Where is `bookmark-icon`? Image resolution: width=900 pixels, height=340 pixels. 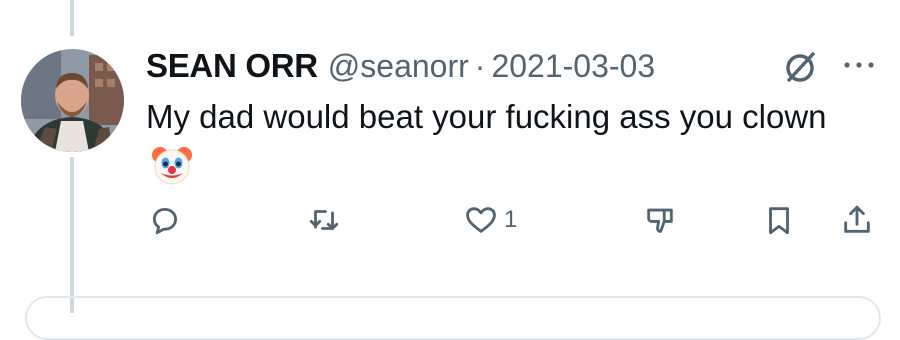 bookmark-icon is located at coordinates (779, 221).